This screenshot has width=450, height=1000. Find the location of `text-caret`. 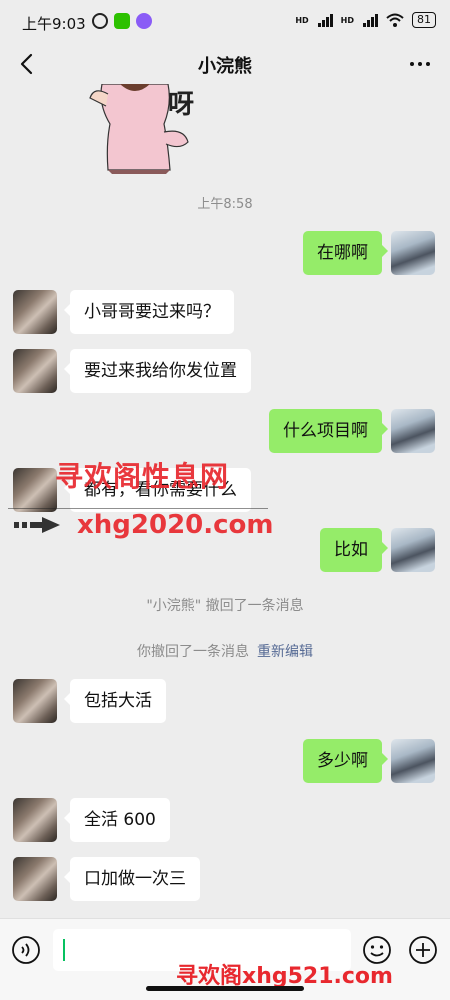

text-caret is located at coordinates (64, 950).